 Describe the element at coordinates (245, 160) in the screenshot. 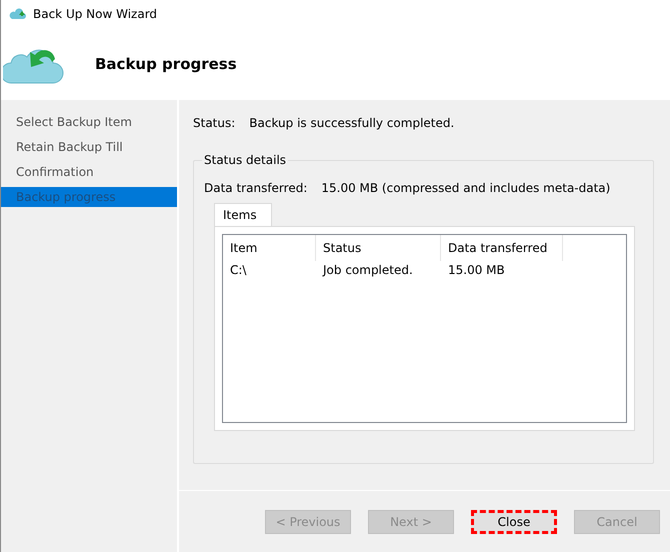

I see `group-title: Status details` at that location.